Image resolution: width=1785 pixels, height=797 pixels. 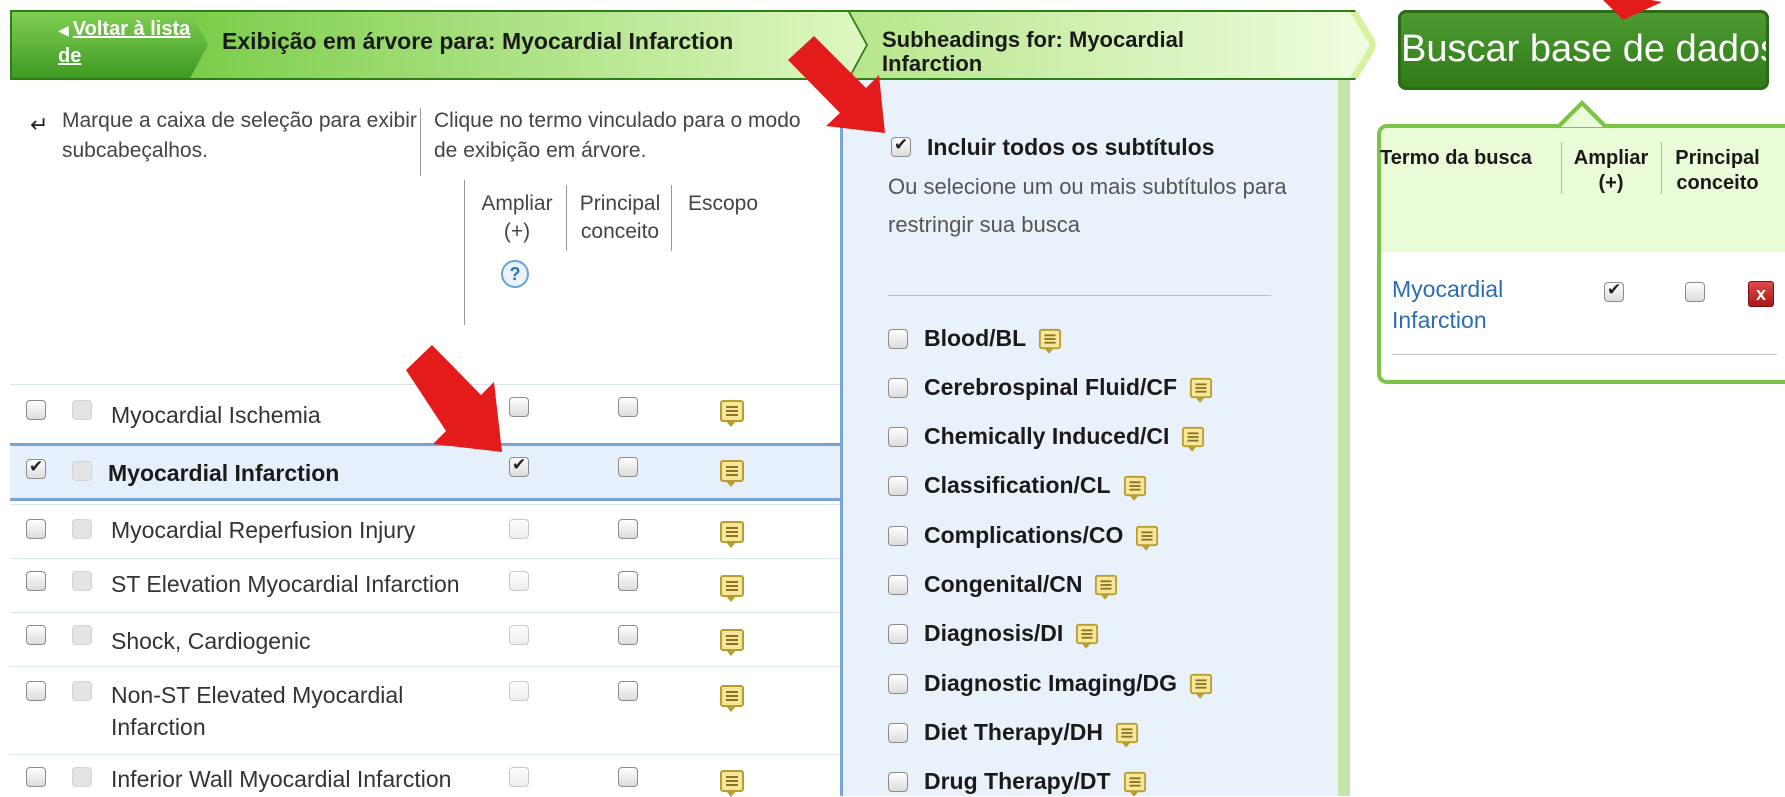 I want to click on term-label: ST Elevation Myocardial Infarction, so click(x=285, y=584).